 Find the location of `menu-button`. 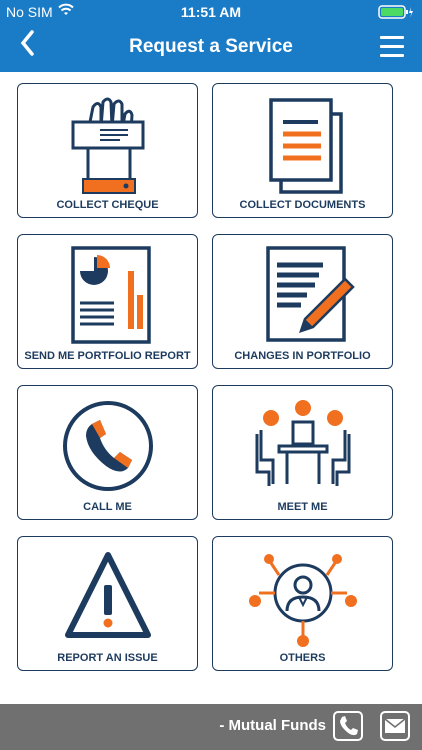

menu-button is located at coordinates (392, 47).